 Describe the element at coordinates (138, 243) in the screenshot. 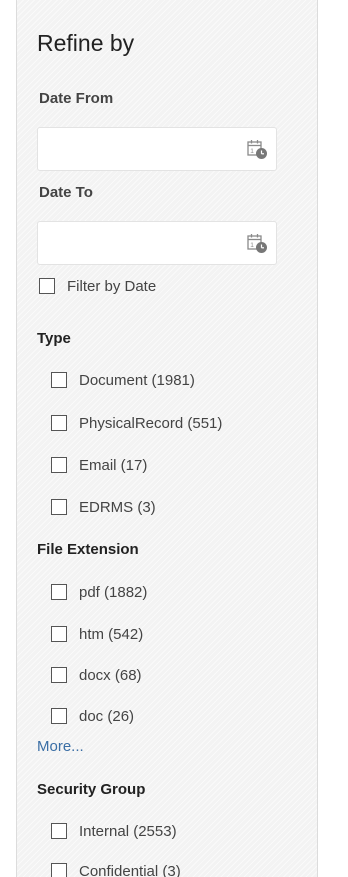

I see `date-to-input` at that location.